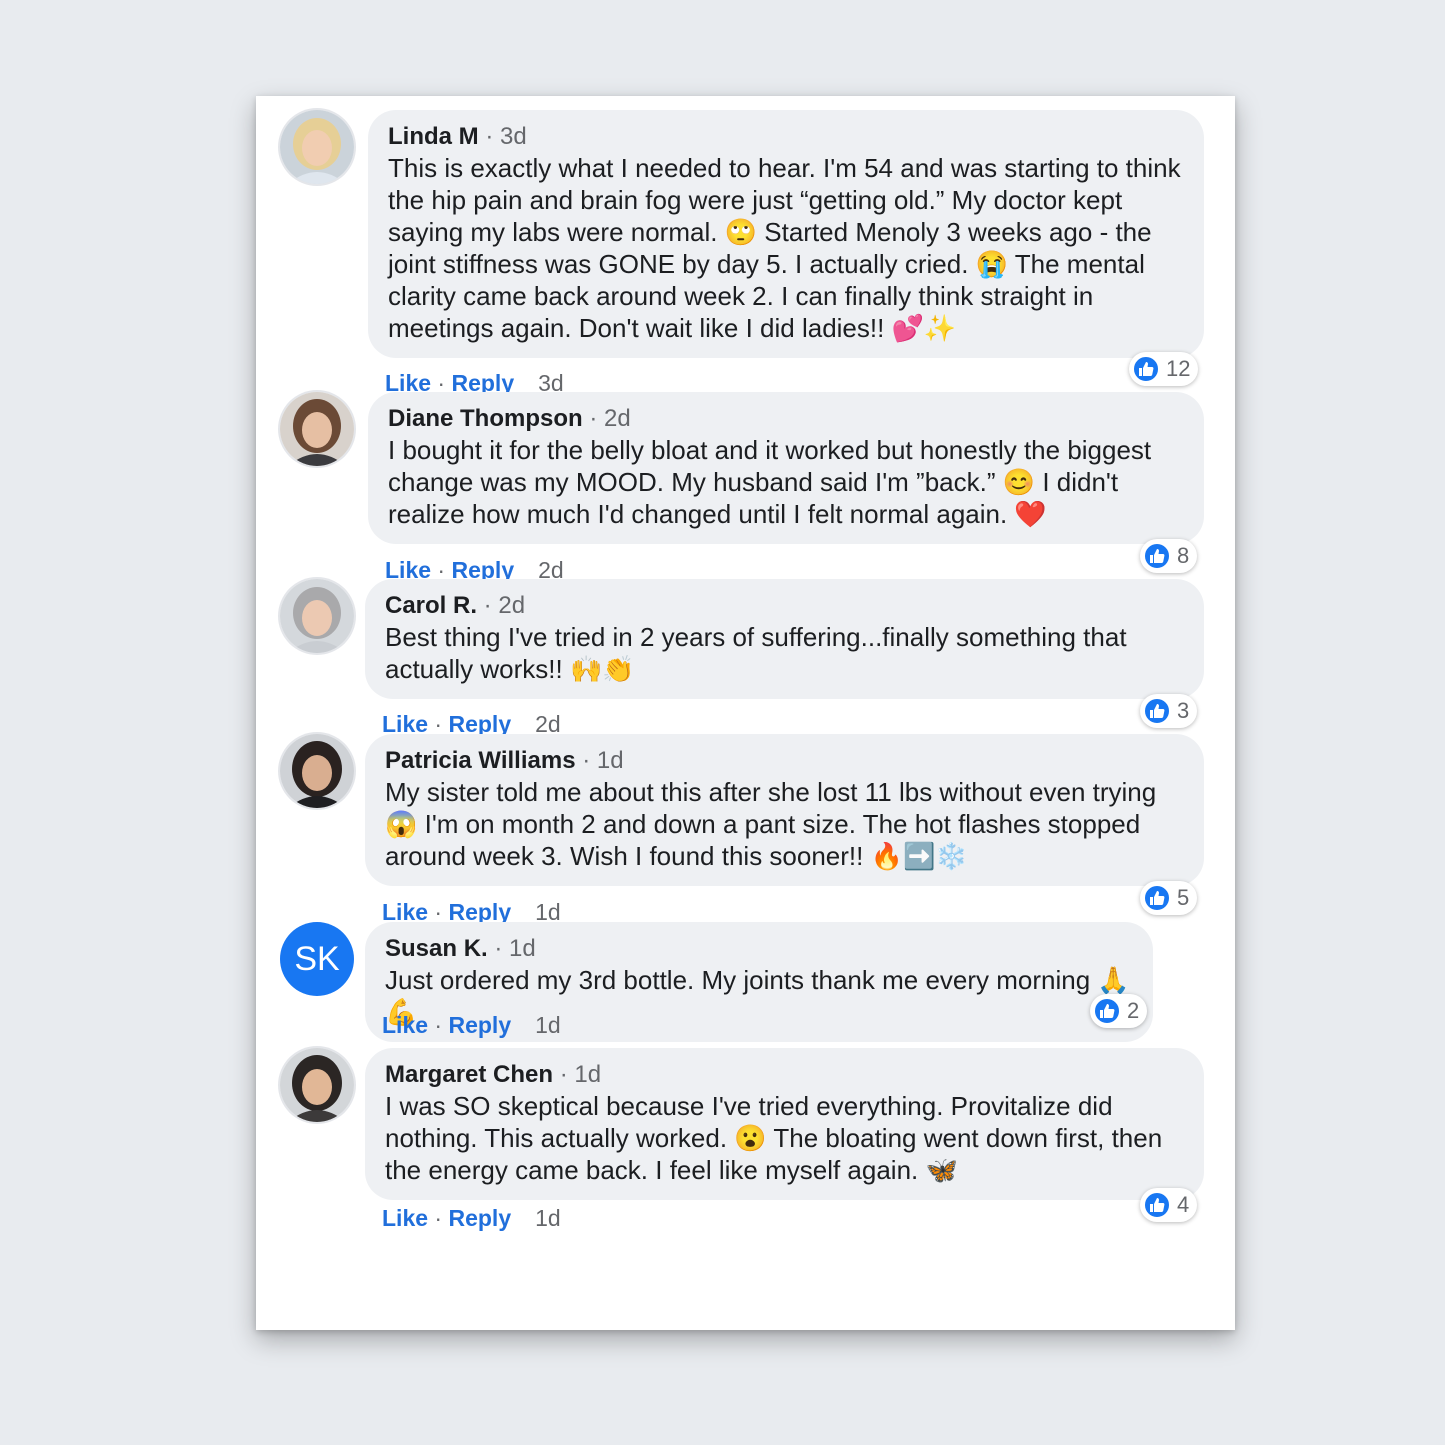 This screenshot has width=1445, height=1445. I want to click on reaction-count: 12, so click(1178, 368).